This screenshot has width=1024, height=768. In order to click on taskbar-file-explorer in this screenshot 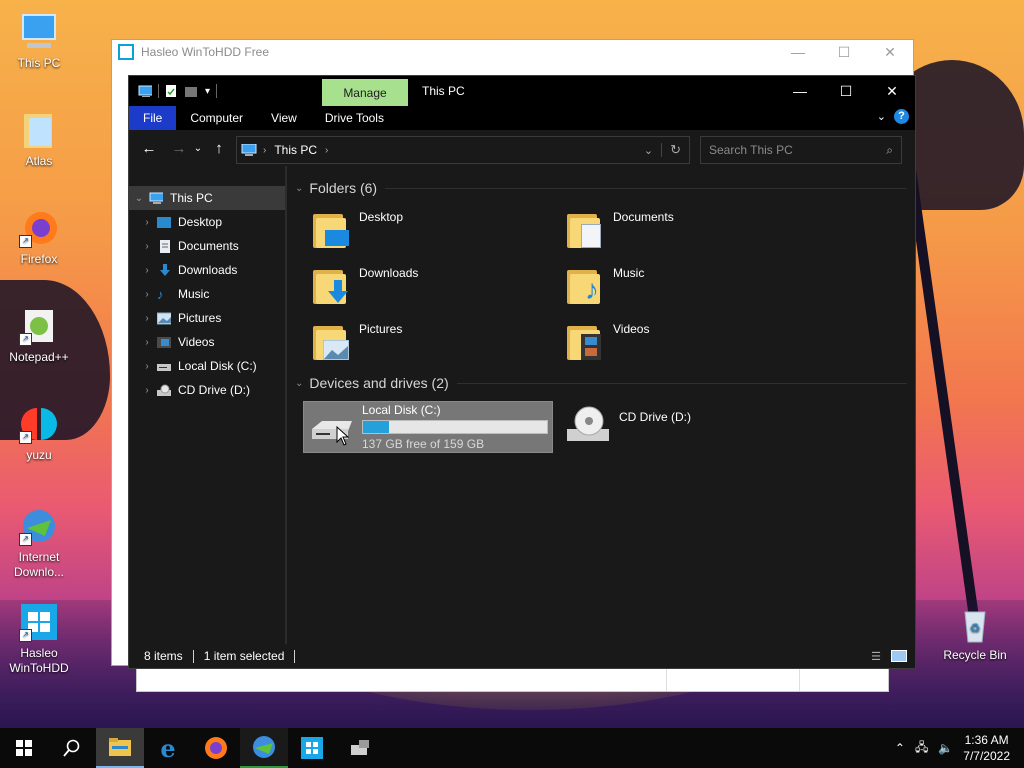, I will do `click(120, 748)`.